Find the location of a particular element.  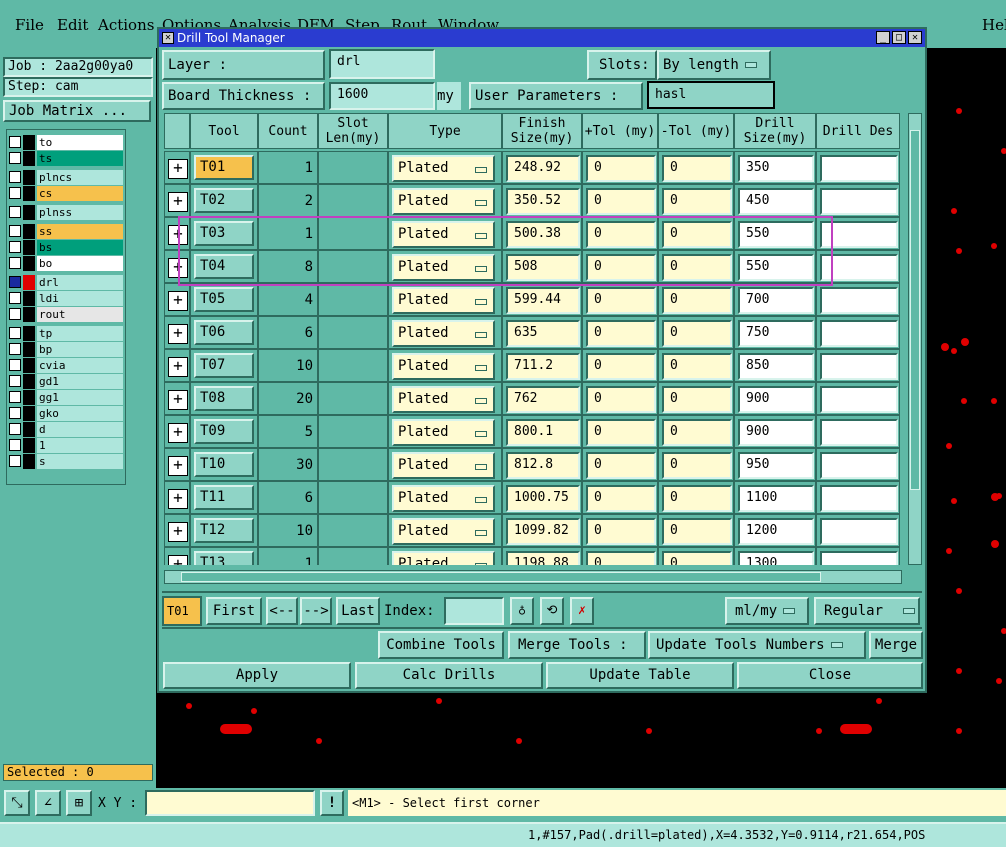

tool-button: T10 is located at coordinates (224, 464).